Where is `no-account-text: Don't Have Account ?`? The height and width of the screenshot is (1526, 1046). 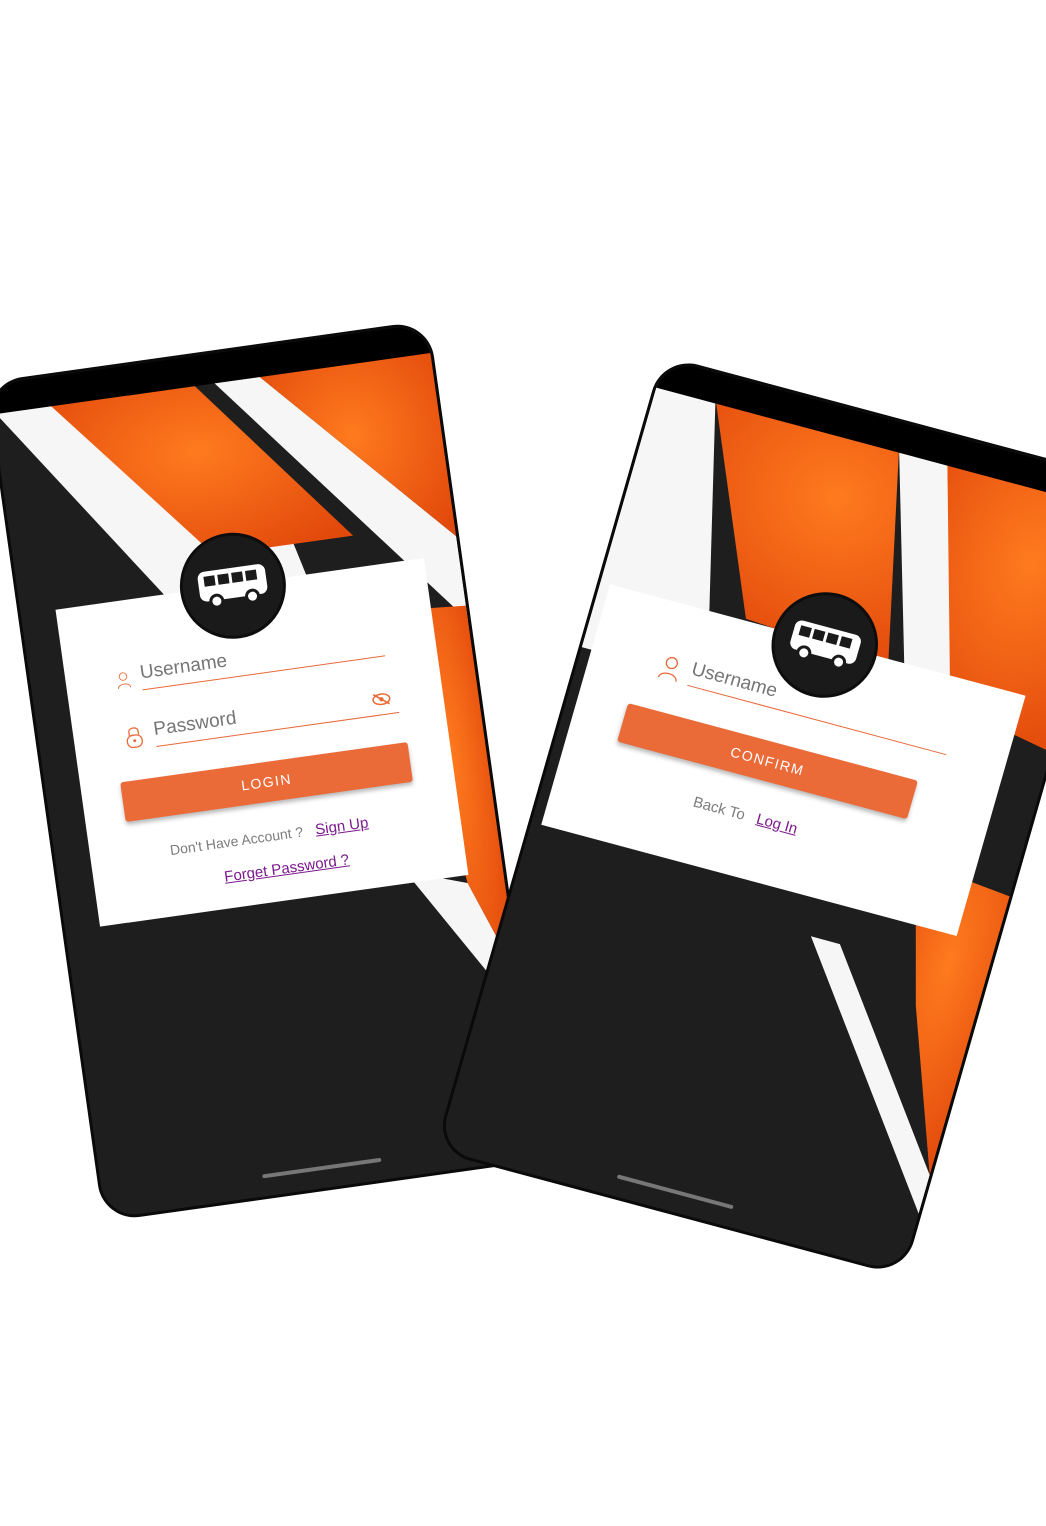 no-account-text: Don't Have Account ? is located at coordinates (236, 841).